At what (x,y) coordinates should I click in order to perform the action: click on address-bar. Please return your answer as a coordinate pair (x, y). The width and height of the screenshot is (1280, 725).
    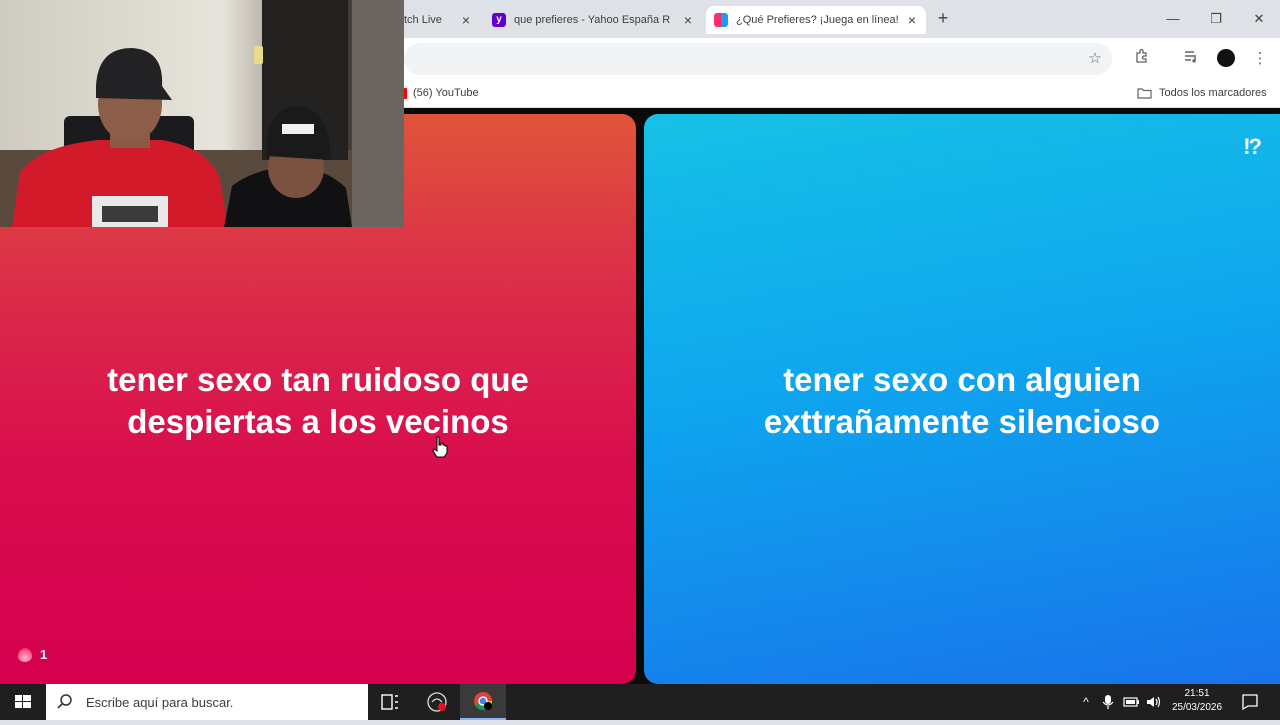
    Looking at the image, I should click on (758, 59).